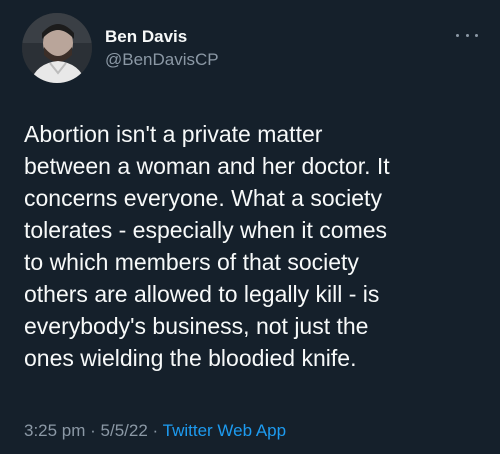  What do you see at coordinates (224, 430) in the screenshot?
I see `tweet-source-link: Twitter Web App` at bounding box center [224, 430].